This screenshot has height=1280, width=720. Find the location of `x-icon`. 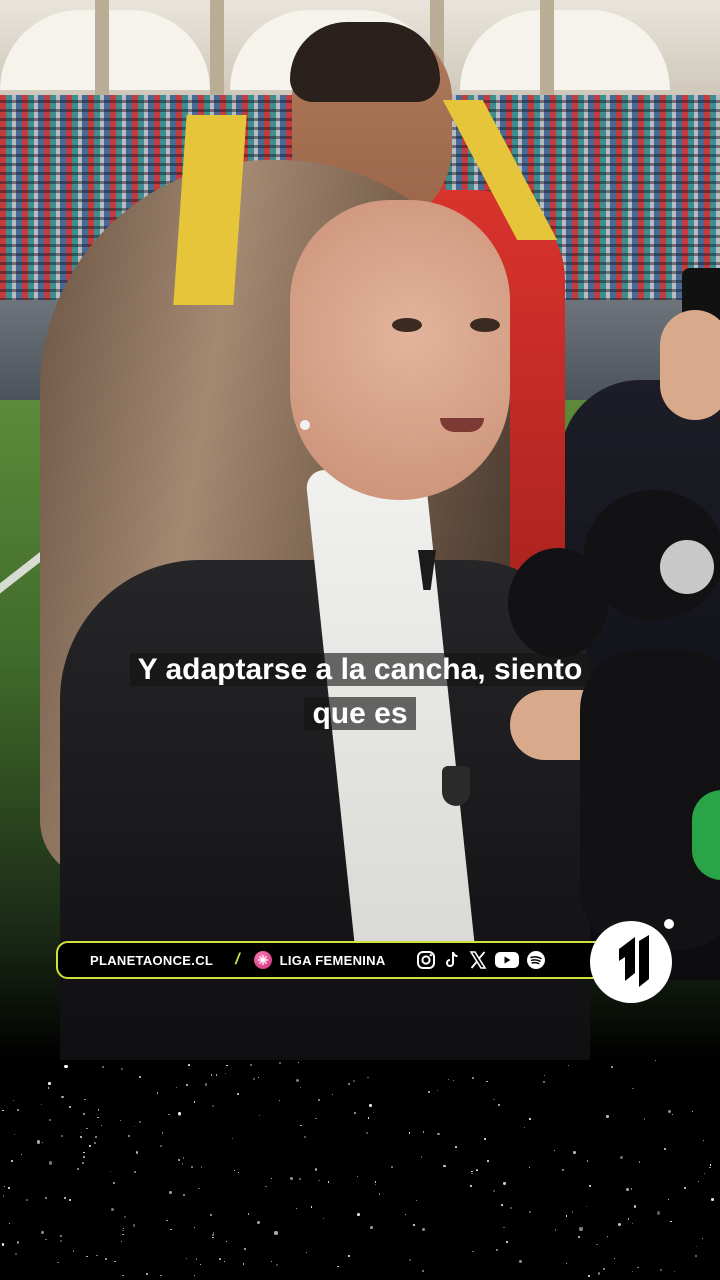

x-icon is located at coordinates (478, 960).